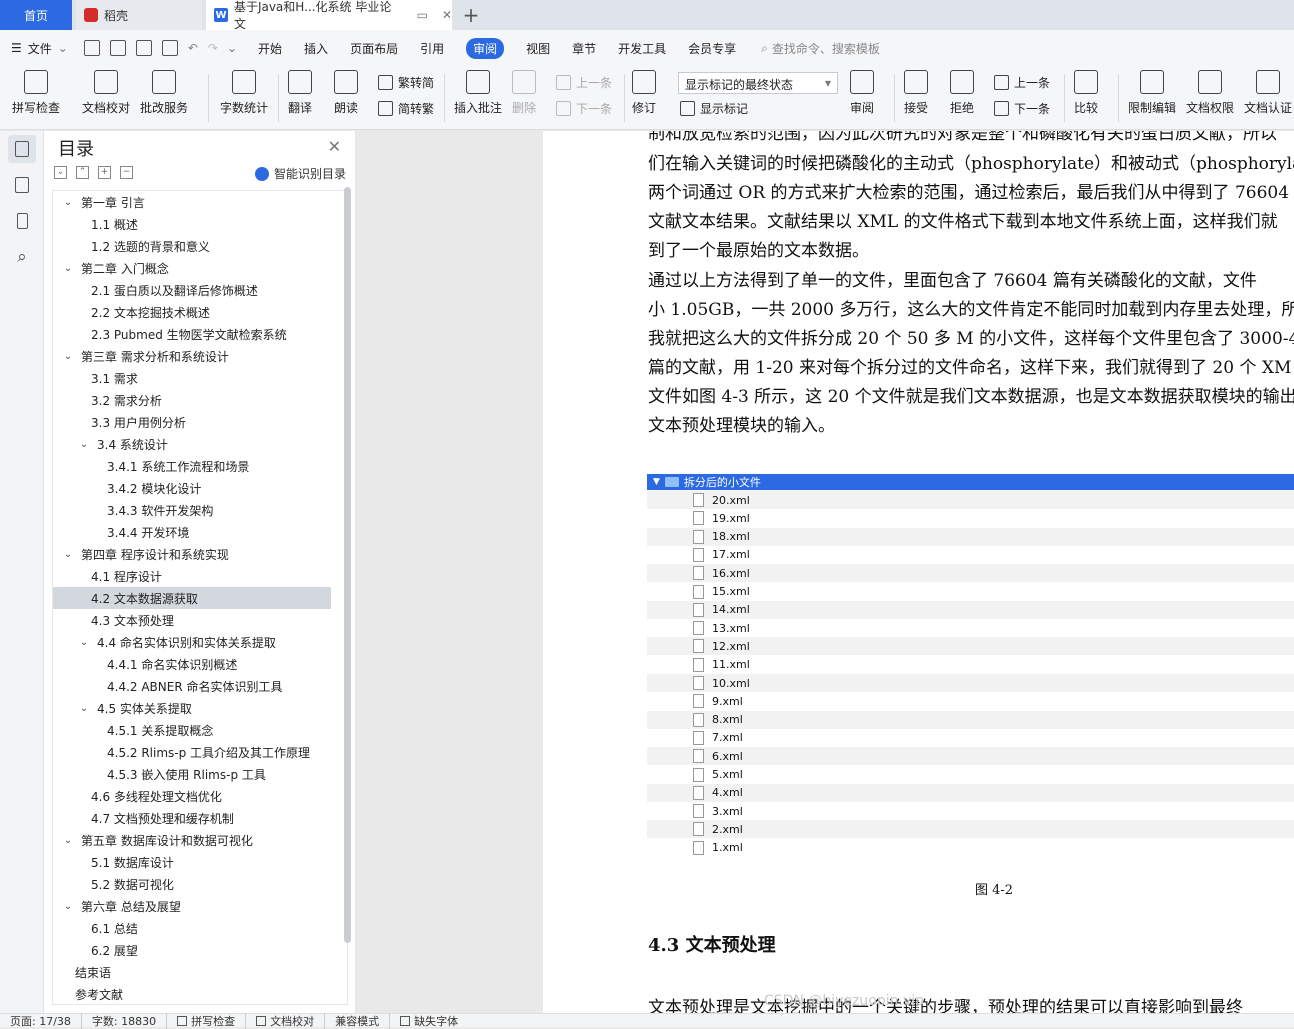  Describe the element at coordinates (712, 48) in the screenshot. I see `menu-member: 会员专享` at that location.